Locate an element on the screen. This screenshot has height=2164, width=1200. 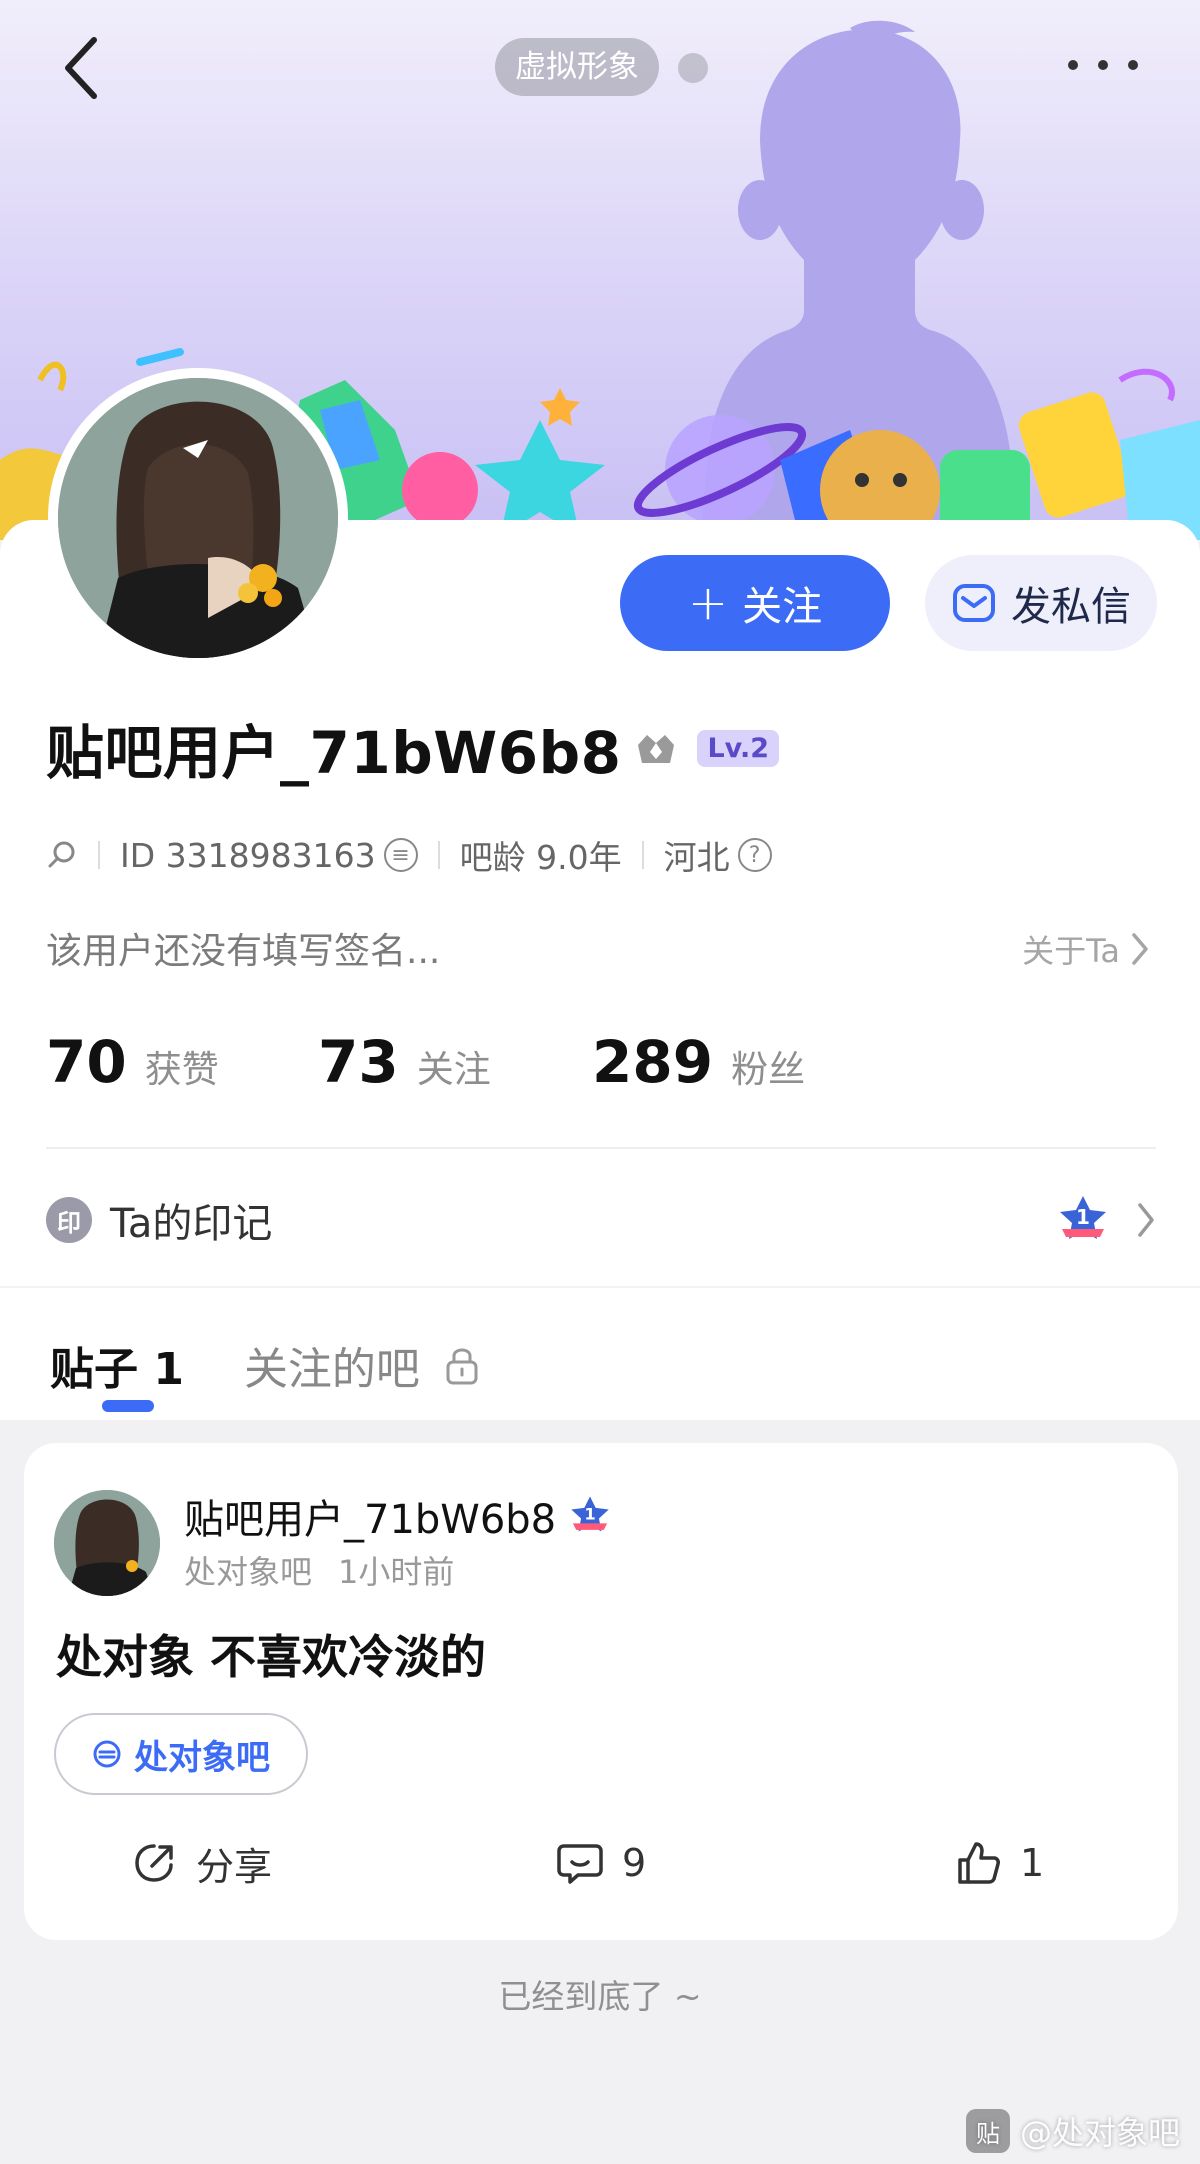
stat-likes: 70 获赞 is located at coordinates (182, 1062).